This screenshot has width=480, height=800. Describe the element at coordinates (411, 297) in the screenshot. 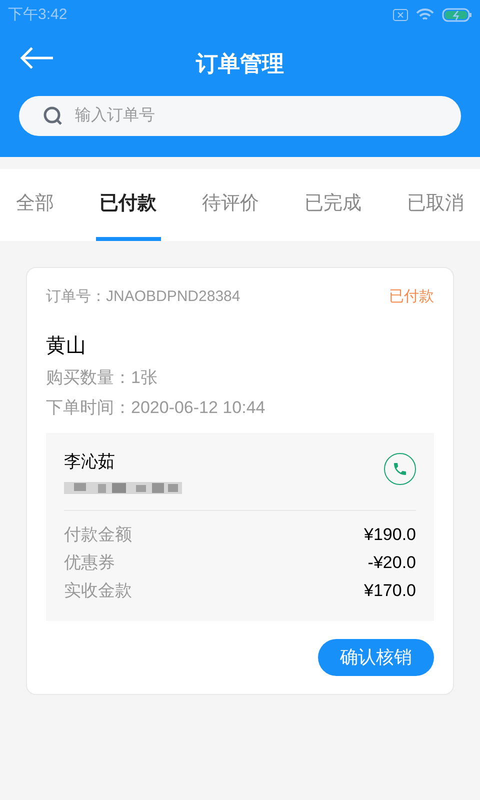

I see `order-status: 已付款` at that location.